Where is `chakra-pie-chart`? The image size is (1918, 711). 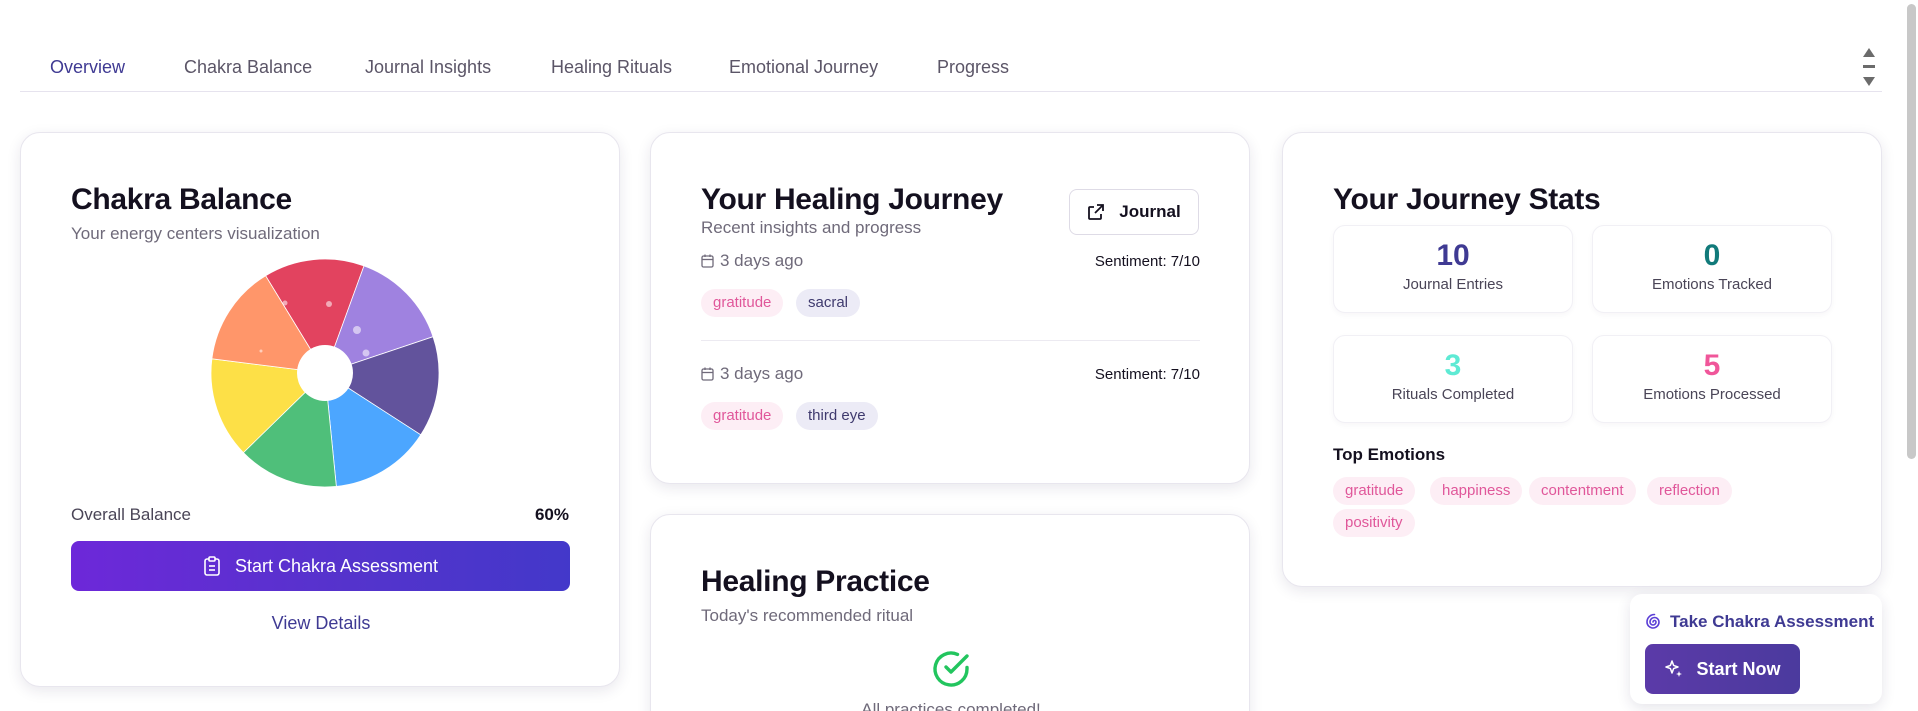 chakra-pie-chart is located at coordinates (325, 373).